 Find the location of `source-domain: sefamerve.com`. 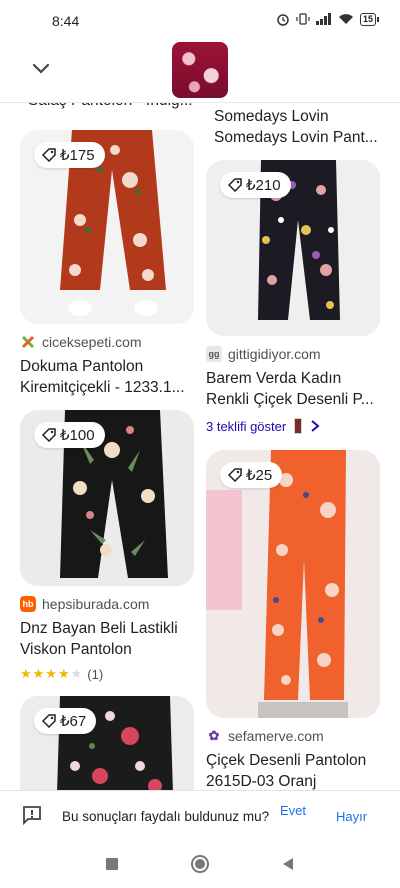

source-domain: sefamerve.com is located at coordinates (276, 736).